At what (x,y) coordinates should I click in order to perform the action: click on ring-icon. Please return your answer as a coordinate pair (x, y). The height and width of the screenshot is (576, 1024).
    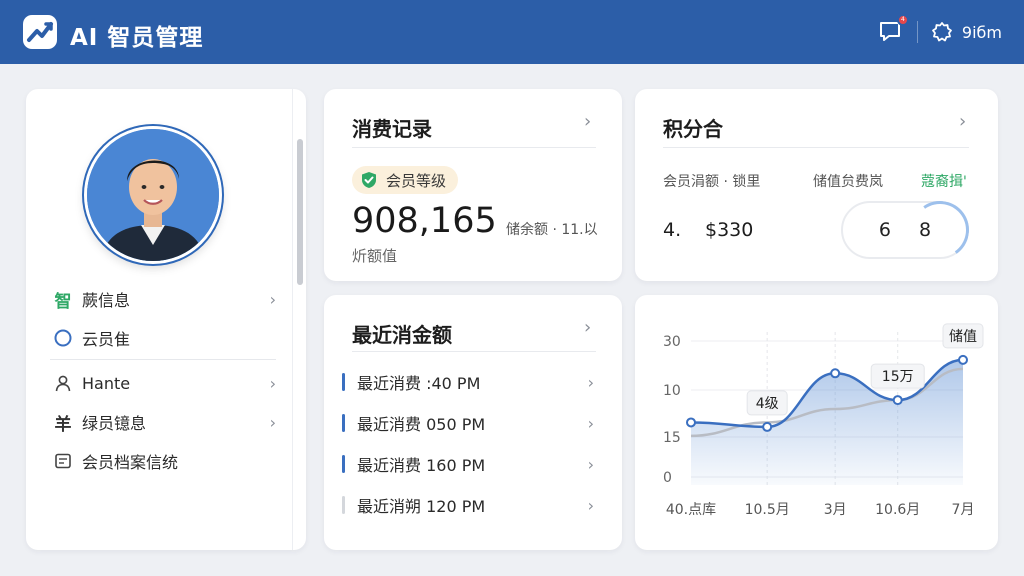
    Looking at the image, I should click on (63, 338).